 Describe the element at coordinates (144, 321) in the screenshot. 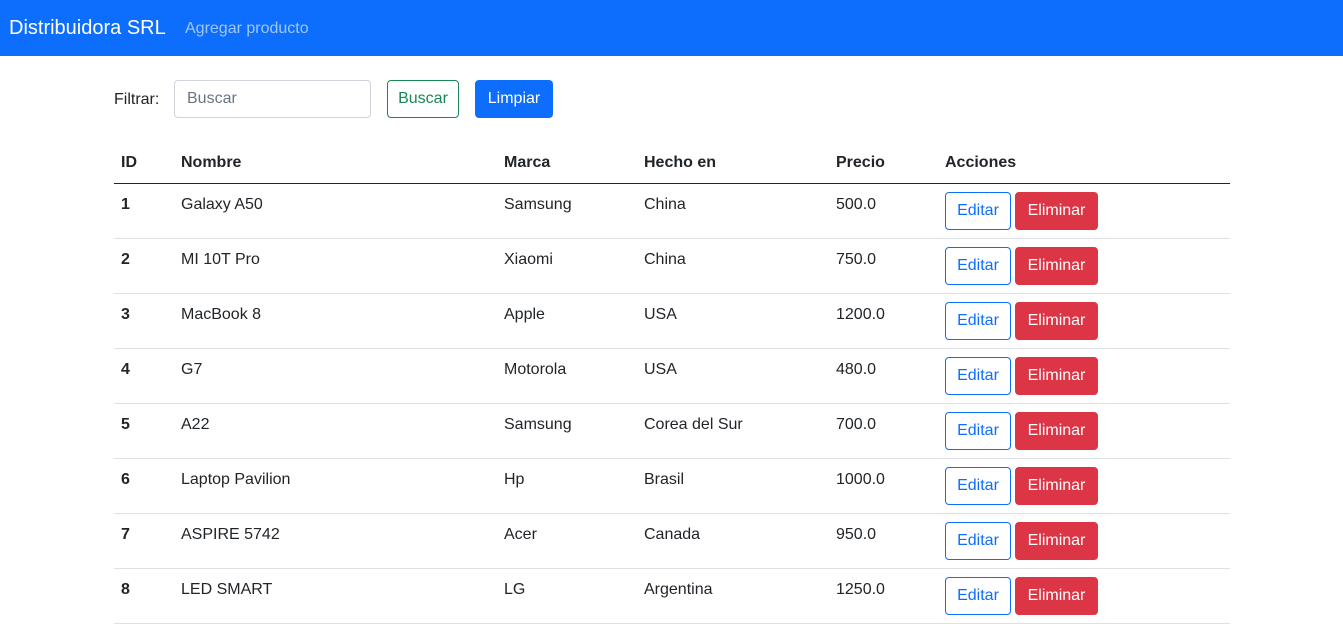

I see `cell-id: 3` at that location.